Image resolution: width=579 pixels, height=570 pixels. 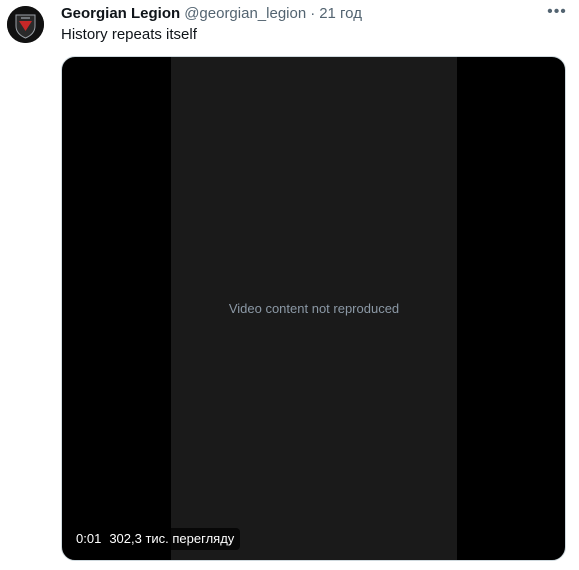 What do you see at coordinates (245, 14) in the screenshot?
I see `user-handle: @georgian_legion` at bounding box center [245, 14].